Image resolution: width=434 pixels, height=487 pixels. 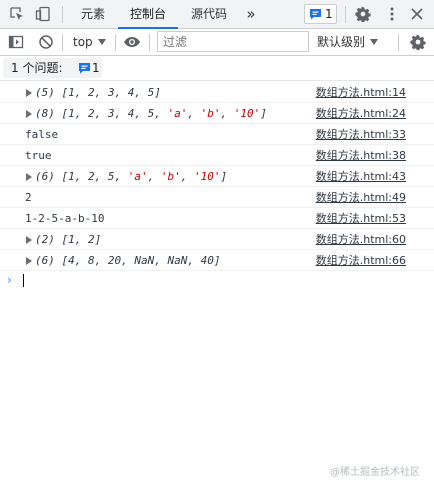 What do you see at coordinates (16, 42) in the screenshot?
I see `sidebar-toggle-icon` at bounding box center [16, 42].